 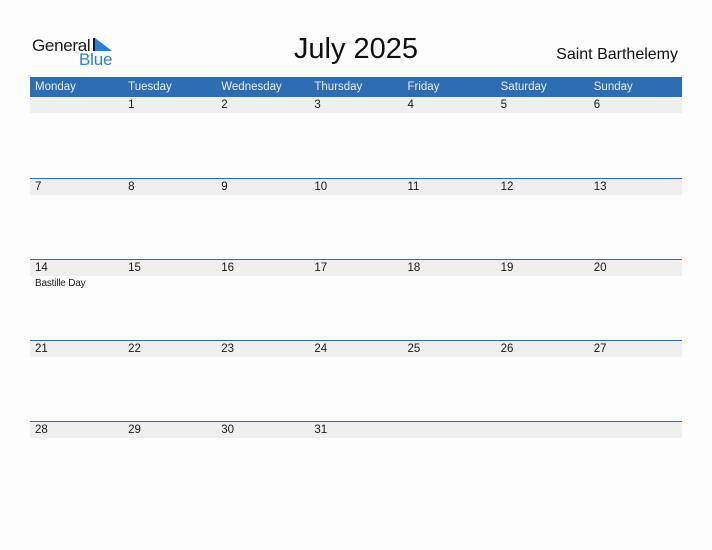 I want to click on date-strip: 1 2 3 4 5 6, so click(x=356, y=105).